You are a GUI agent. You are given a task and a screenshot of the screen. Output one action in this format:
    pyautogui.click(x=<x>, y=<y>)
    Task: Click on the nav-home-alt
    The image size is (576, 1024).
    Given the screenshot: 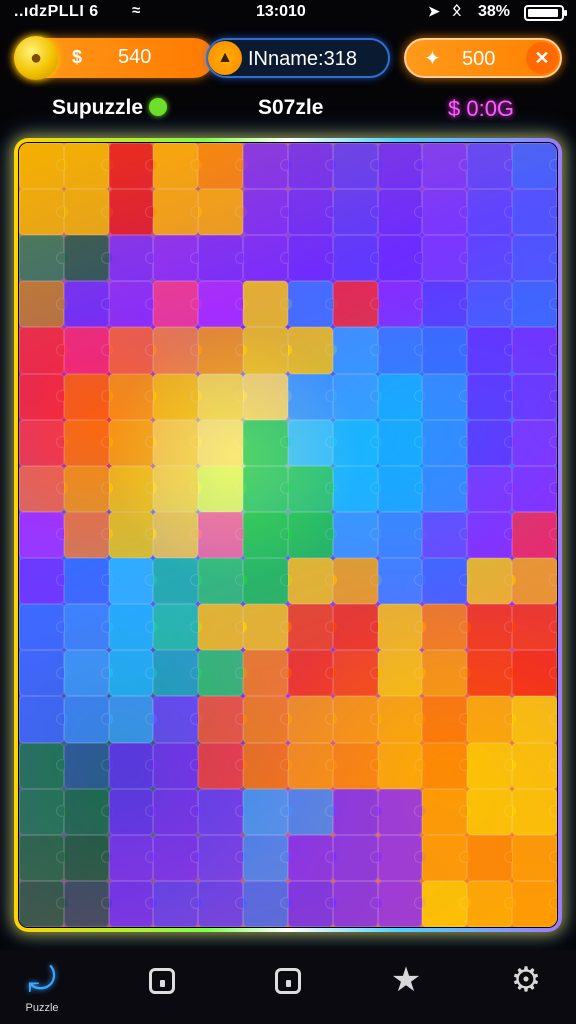 What is the action you would take?
    pyautogui.click(x=288, y=979)
    